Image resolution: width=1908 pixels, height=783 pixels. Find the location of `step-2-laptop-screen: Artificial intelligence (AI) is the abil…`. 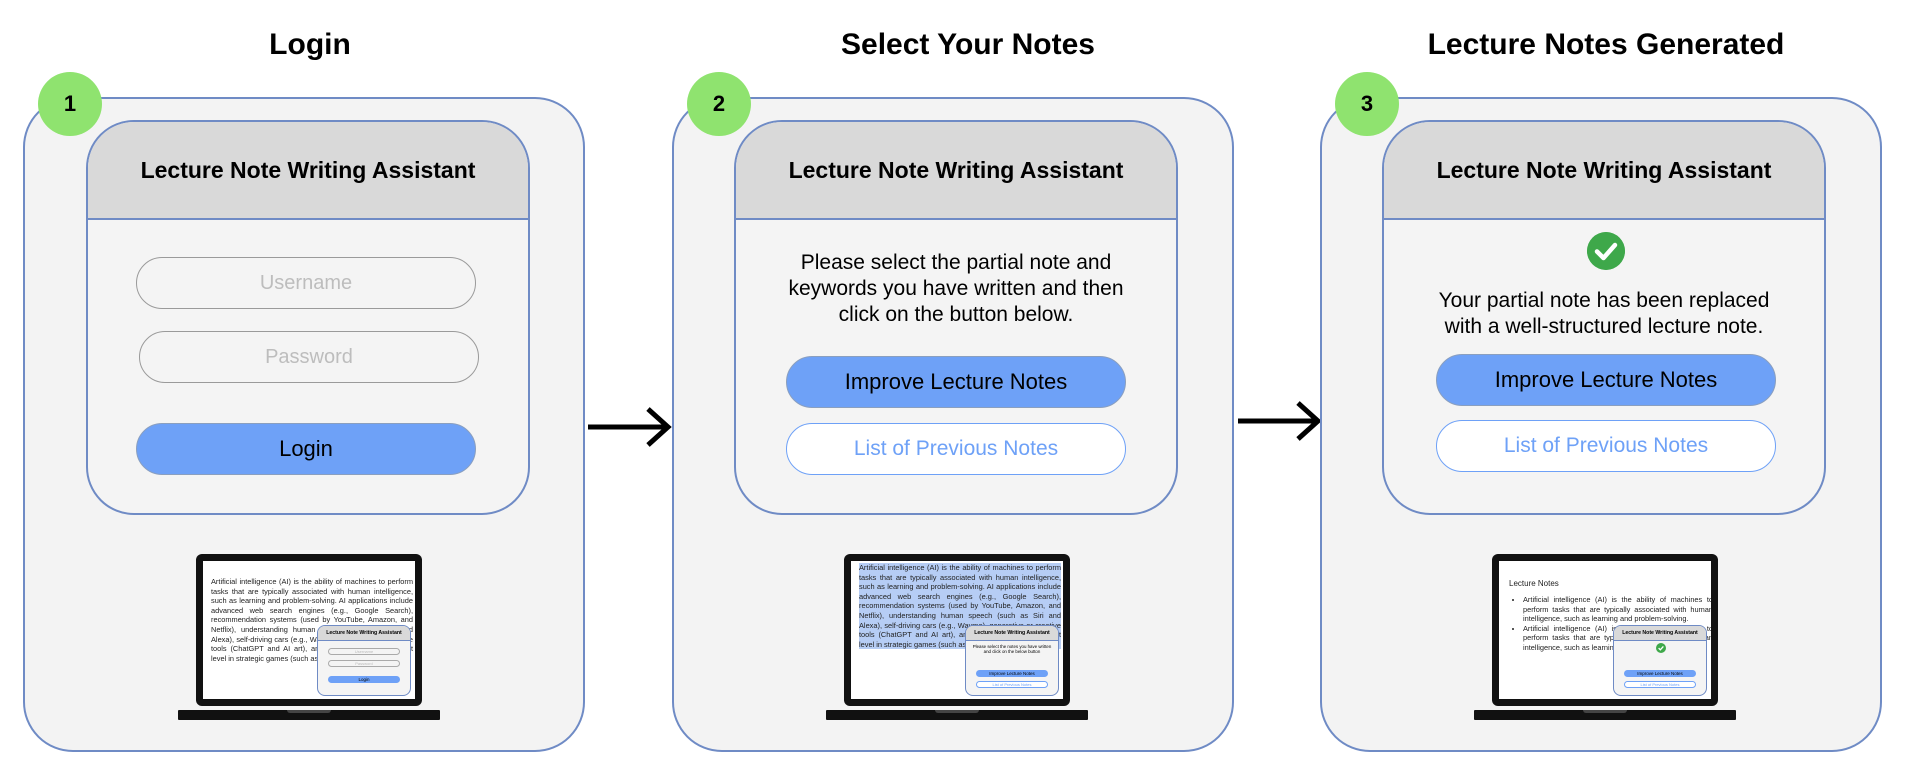

step-2-laptop-screen: Artificial intelligence (AI) is the abil… is located at coordinates (957, 630).